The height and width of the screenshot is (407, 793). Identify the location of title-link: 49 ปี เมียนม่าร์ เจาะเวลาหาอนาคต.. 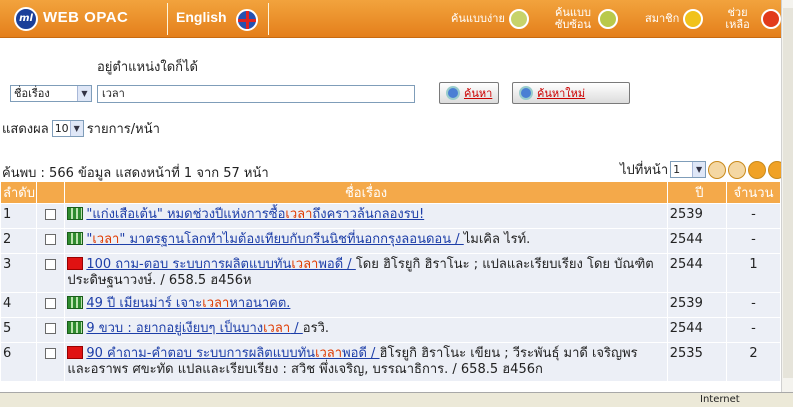
(188, 303).